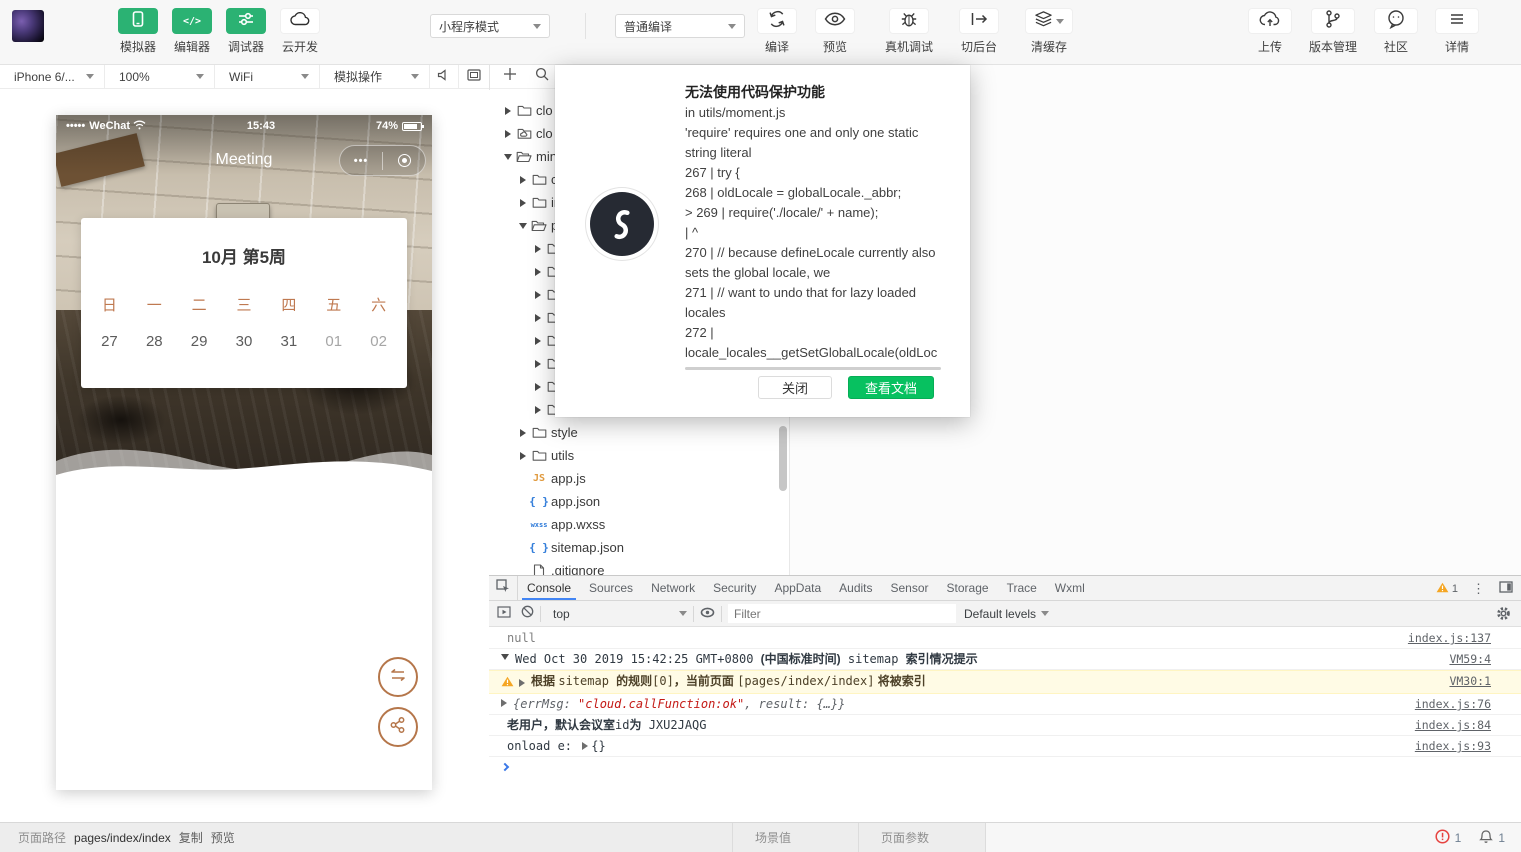 This screenshot has width=1521, height=852. I want to click on add-file-icon, so click(510, 76).